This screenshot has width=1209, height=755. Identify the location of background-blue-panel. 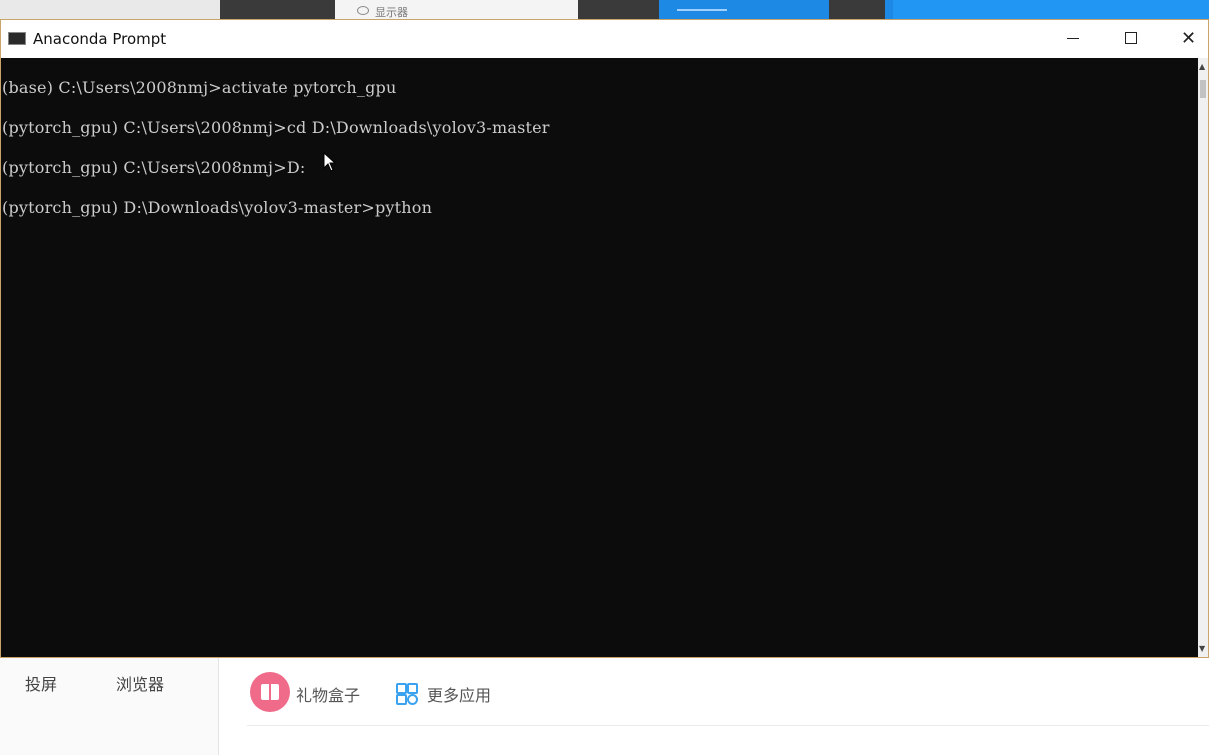
(934, 10).